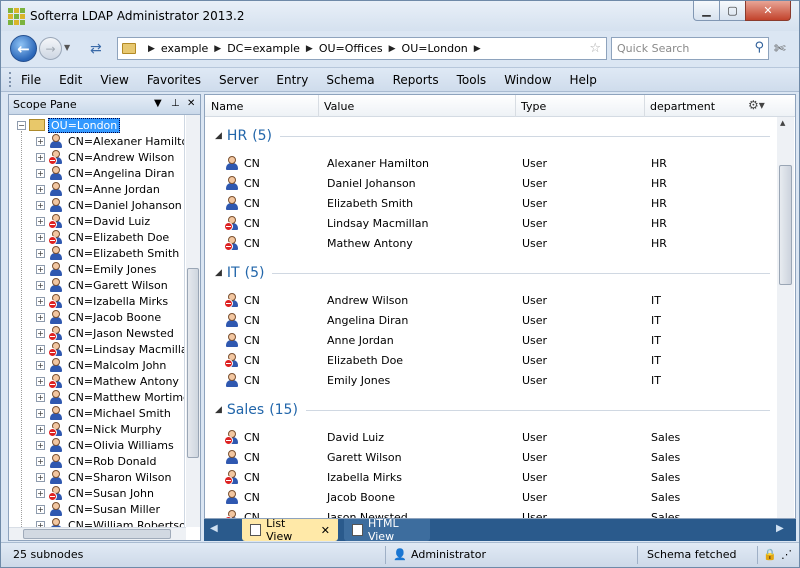 Image resolution: width=800 pixels, height=568 pixels. What do you see at coordinates (105, 157) in the screenshot?
I see `tree-node: + CN=Andrew Wilson` at bounding box center [105, 157].